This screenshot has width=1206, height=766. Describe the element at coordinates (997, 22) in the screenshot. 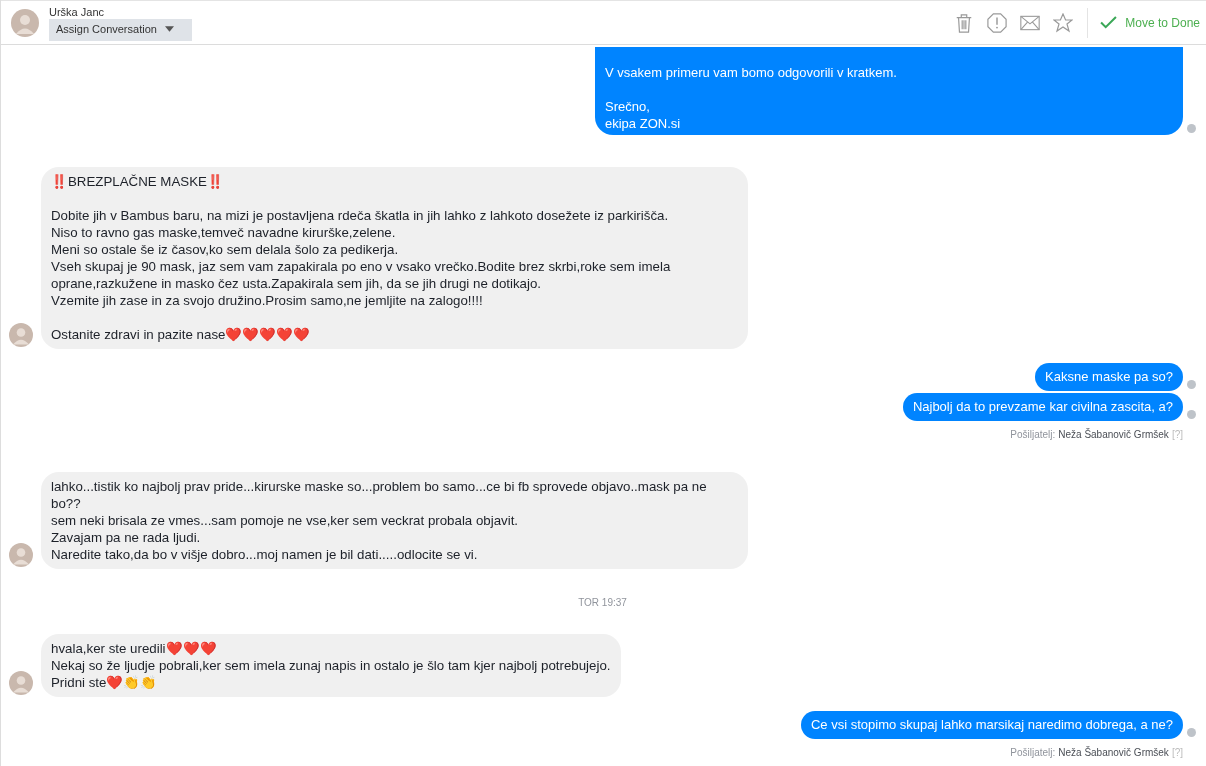

I see `alert-icon` at that location.